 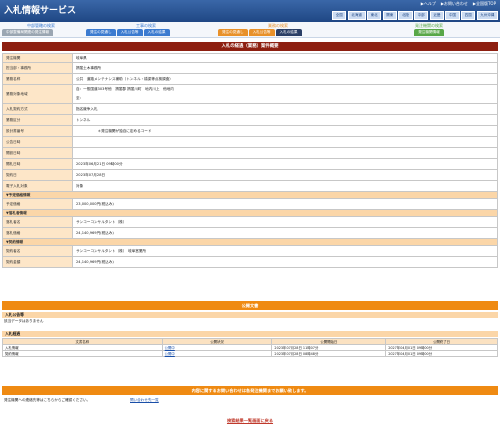 What do you see at coordinates (250, 79) in the screenshot?
I see `table-row: 業務名称 公共 道路メンテナンス補助（トンネル・橋梁等点検調査）` at bounding box center [250, 79].